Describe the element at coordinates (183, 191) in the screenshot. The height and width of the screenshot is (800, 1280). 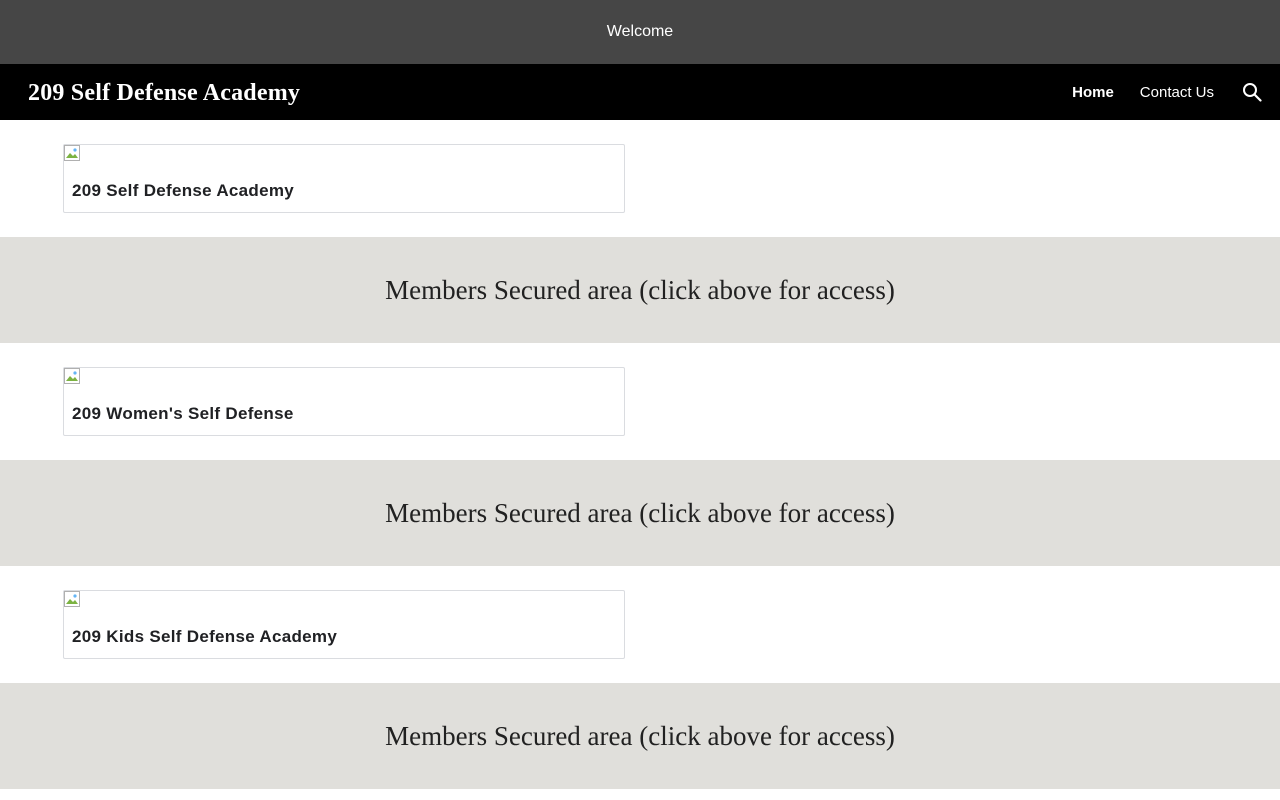
I see `card-title: 209 Self Defense Academy` at that location.